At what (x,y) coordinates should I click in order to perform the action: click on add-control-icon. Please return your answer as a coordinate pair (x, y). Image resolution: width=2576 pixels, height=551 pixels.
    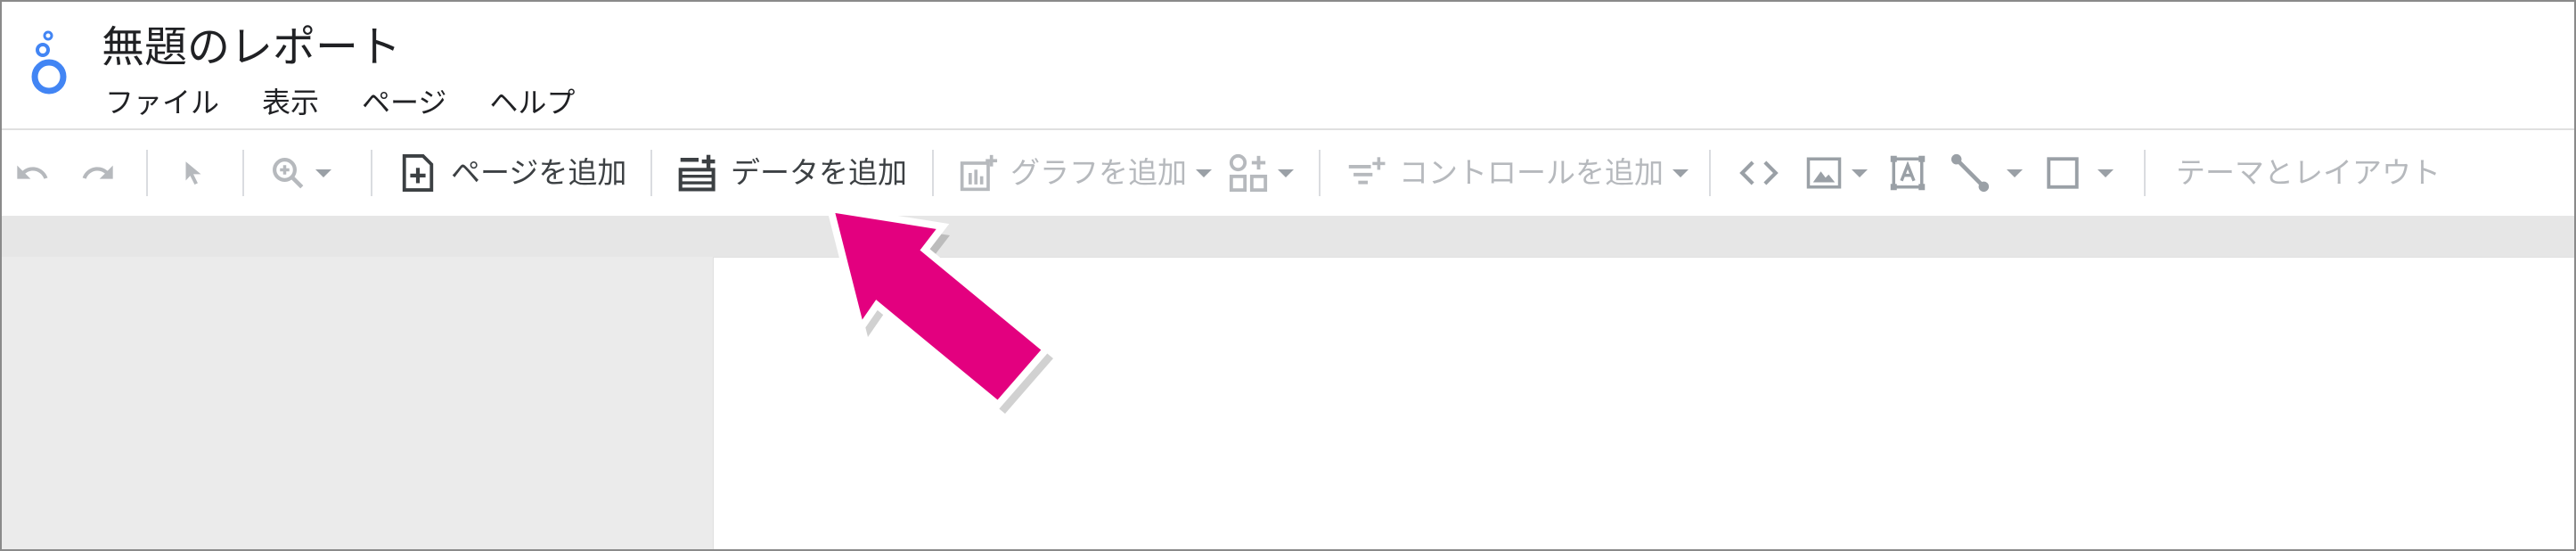
    Looking at the image, I should click on (1367, 171).